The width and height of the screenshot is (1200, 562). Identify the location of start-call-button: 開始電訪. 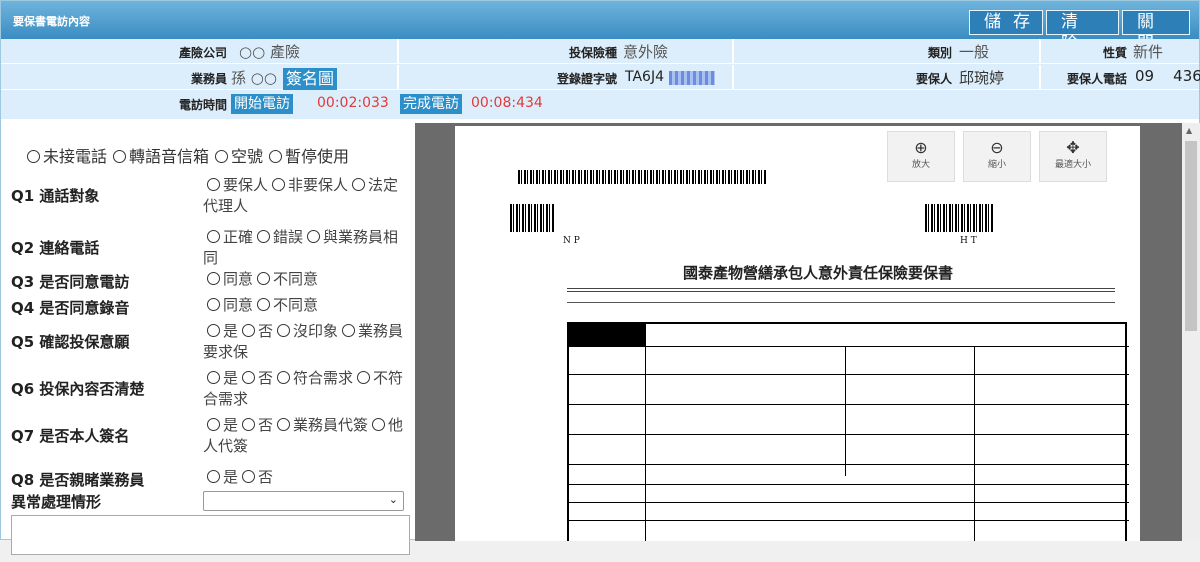
(262, 104).